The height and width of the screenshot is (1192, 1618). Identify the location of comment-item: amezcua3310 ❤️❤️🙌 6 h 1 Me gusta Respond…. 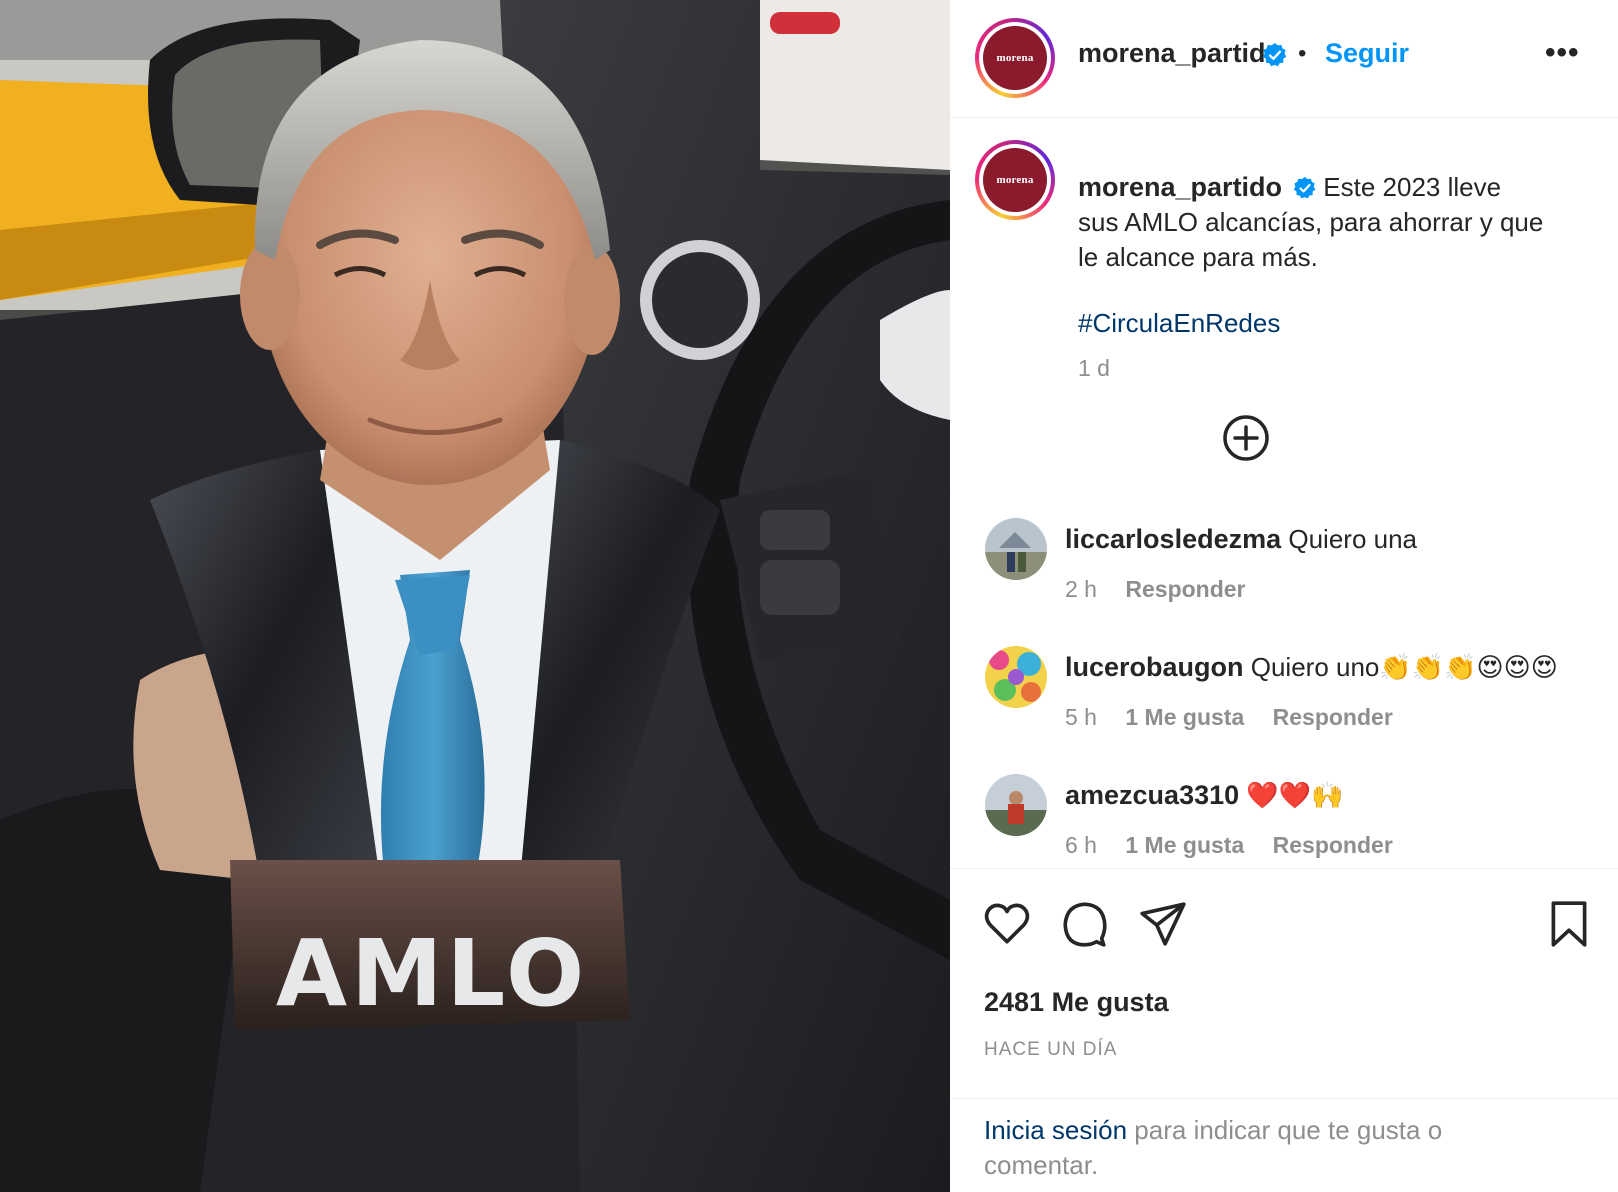
(1295, 821).